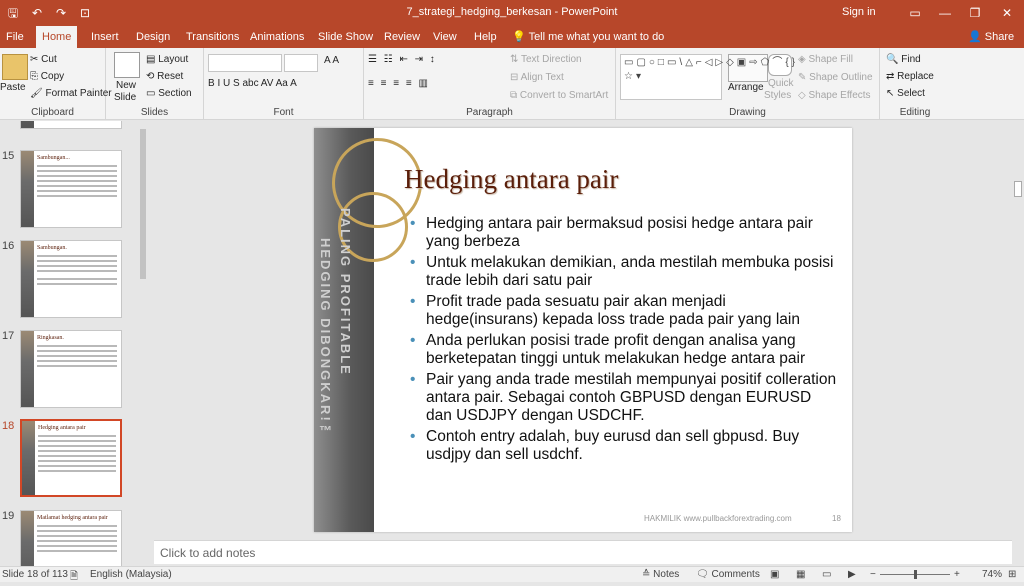 This screenshot has width=1024, height=586. What do you see at coordinates (143, 343) in the screenshot?
I see `thumbnail-scrollbar` at bounding box center [143, 343].